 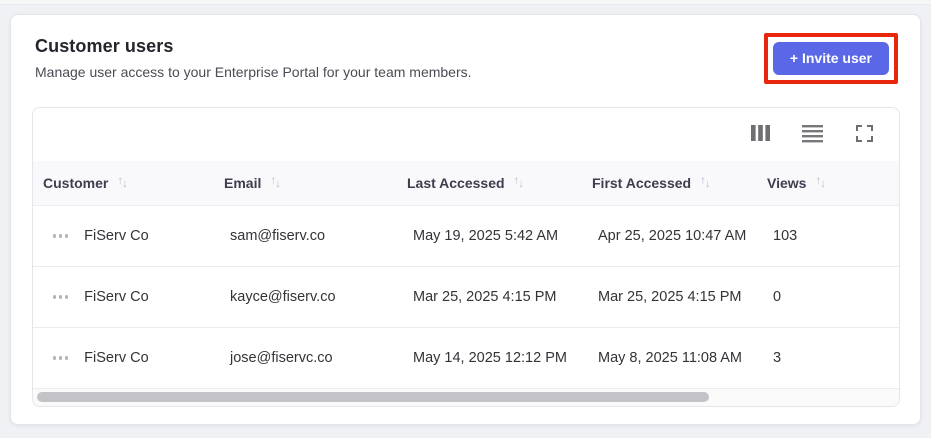 I want to click on column-header-first-accessed: First Accessed ↑ ↓, so click(x=669, y=183).